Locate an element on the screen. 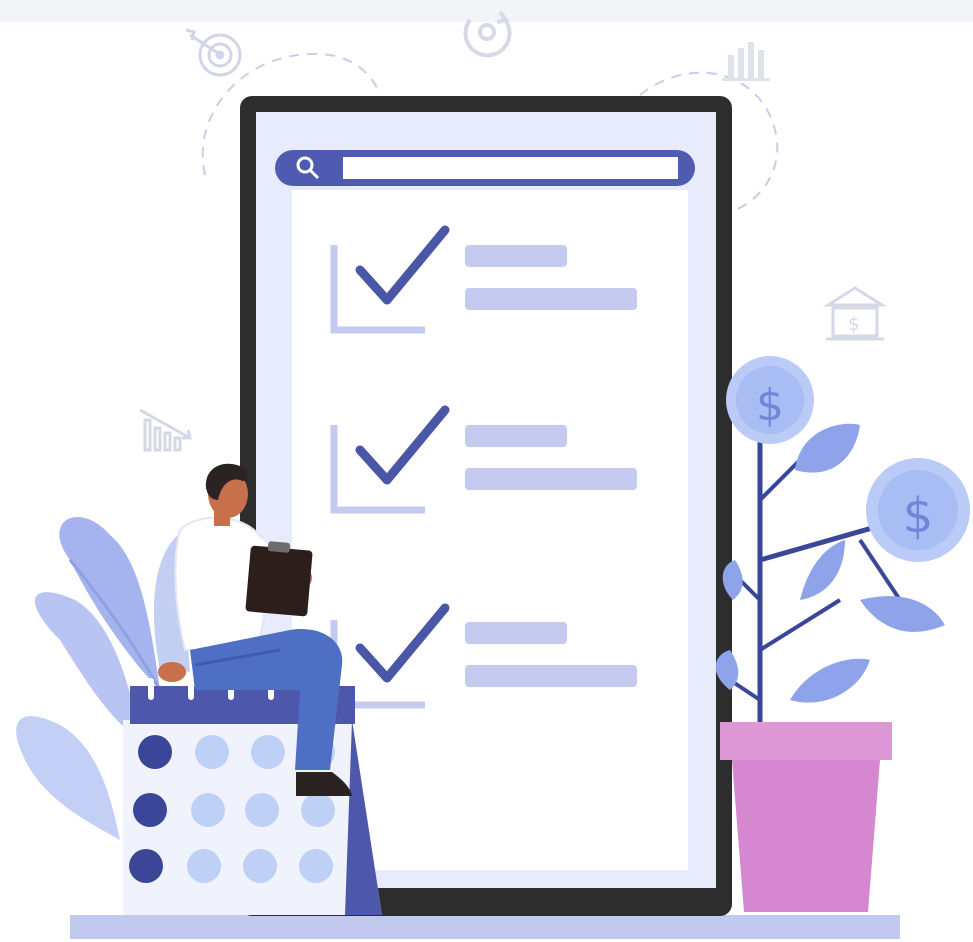  bank-icon: $ is located at coordinates (855, 313).